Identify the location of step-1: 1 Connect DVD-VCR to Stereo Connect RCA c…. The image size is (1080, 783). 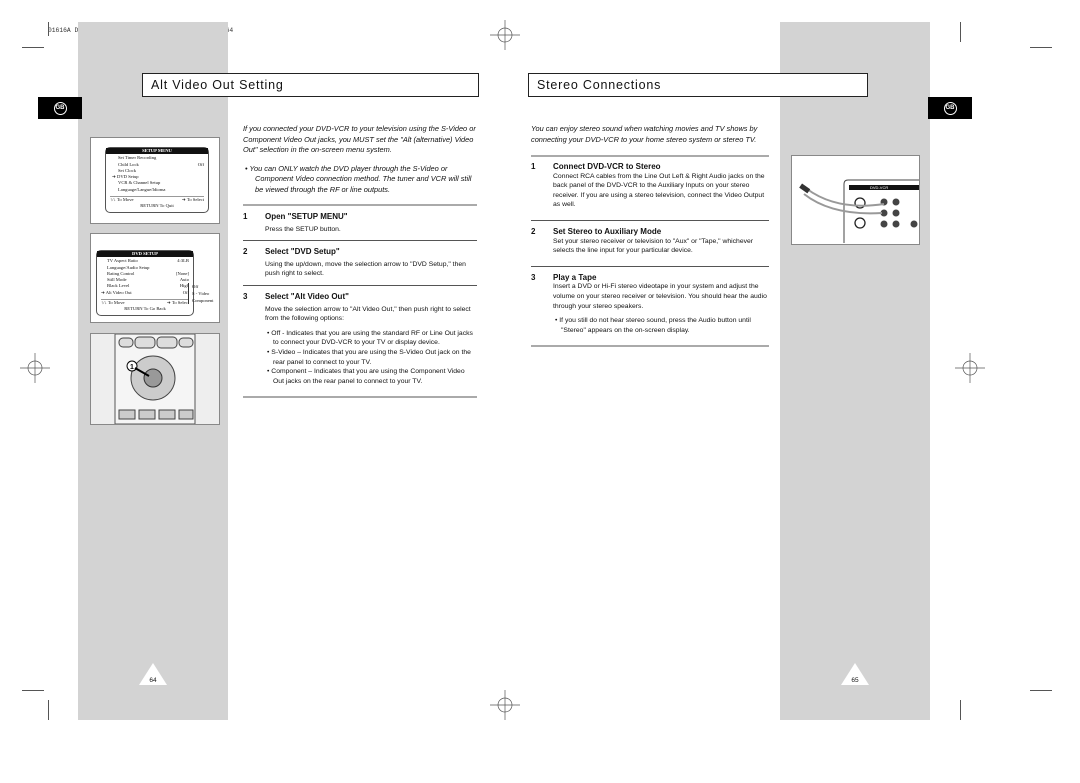
(648, 185).